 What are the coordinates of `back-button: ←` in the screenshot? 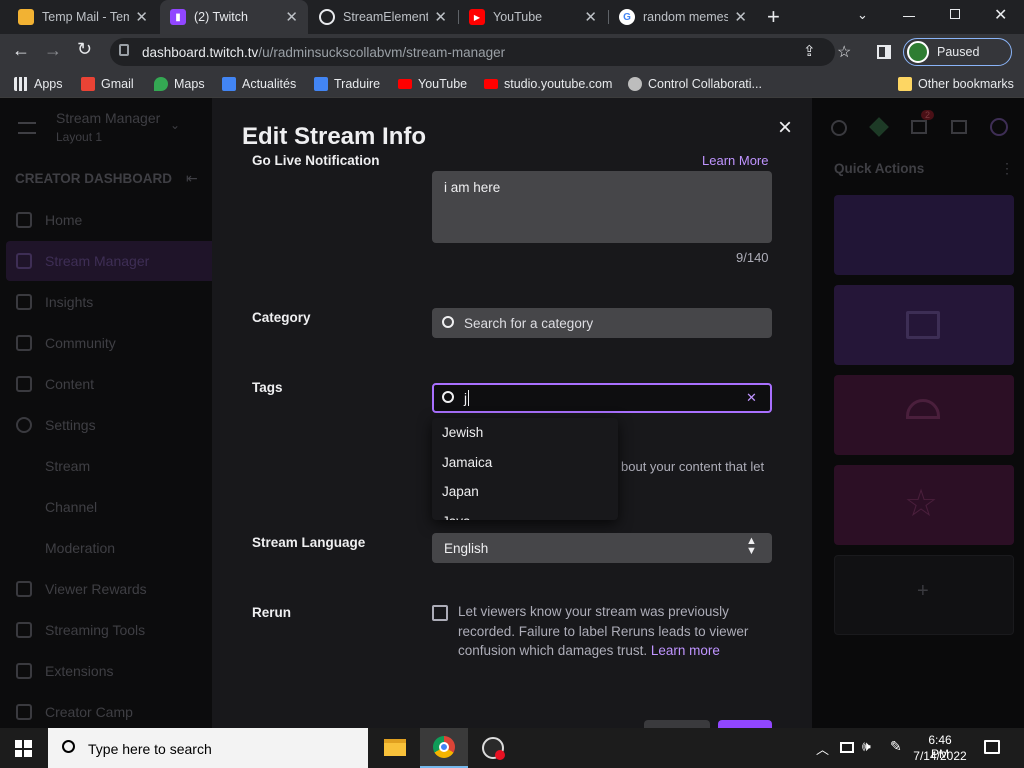 It's located at (21, 50).